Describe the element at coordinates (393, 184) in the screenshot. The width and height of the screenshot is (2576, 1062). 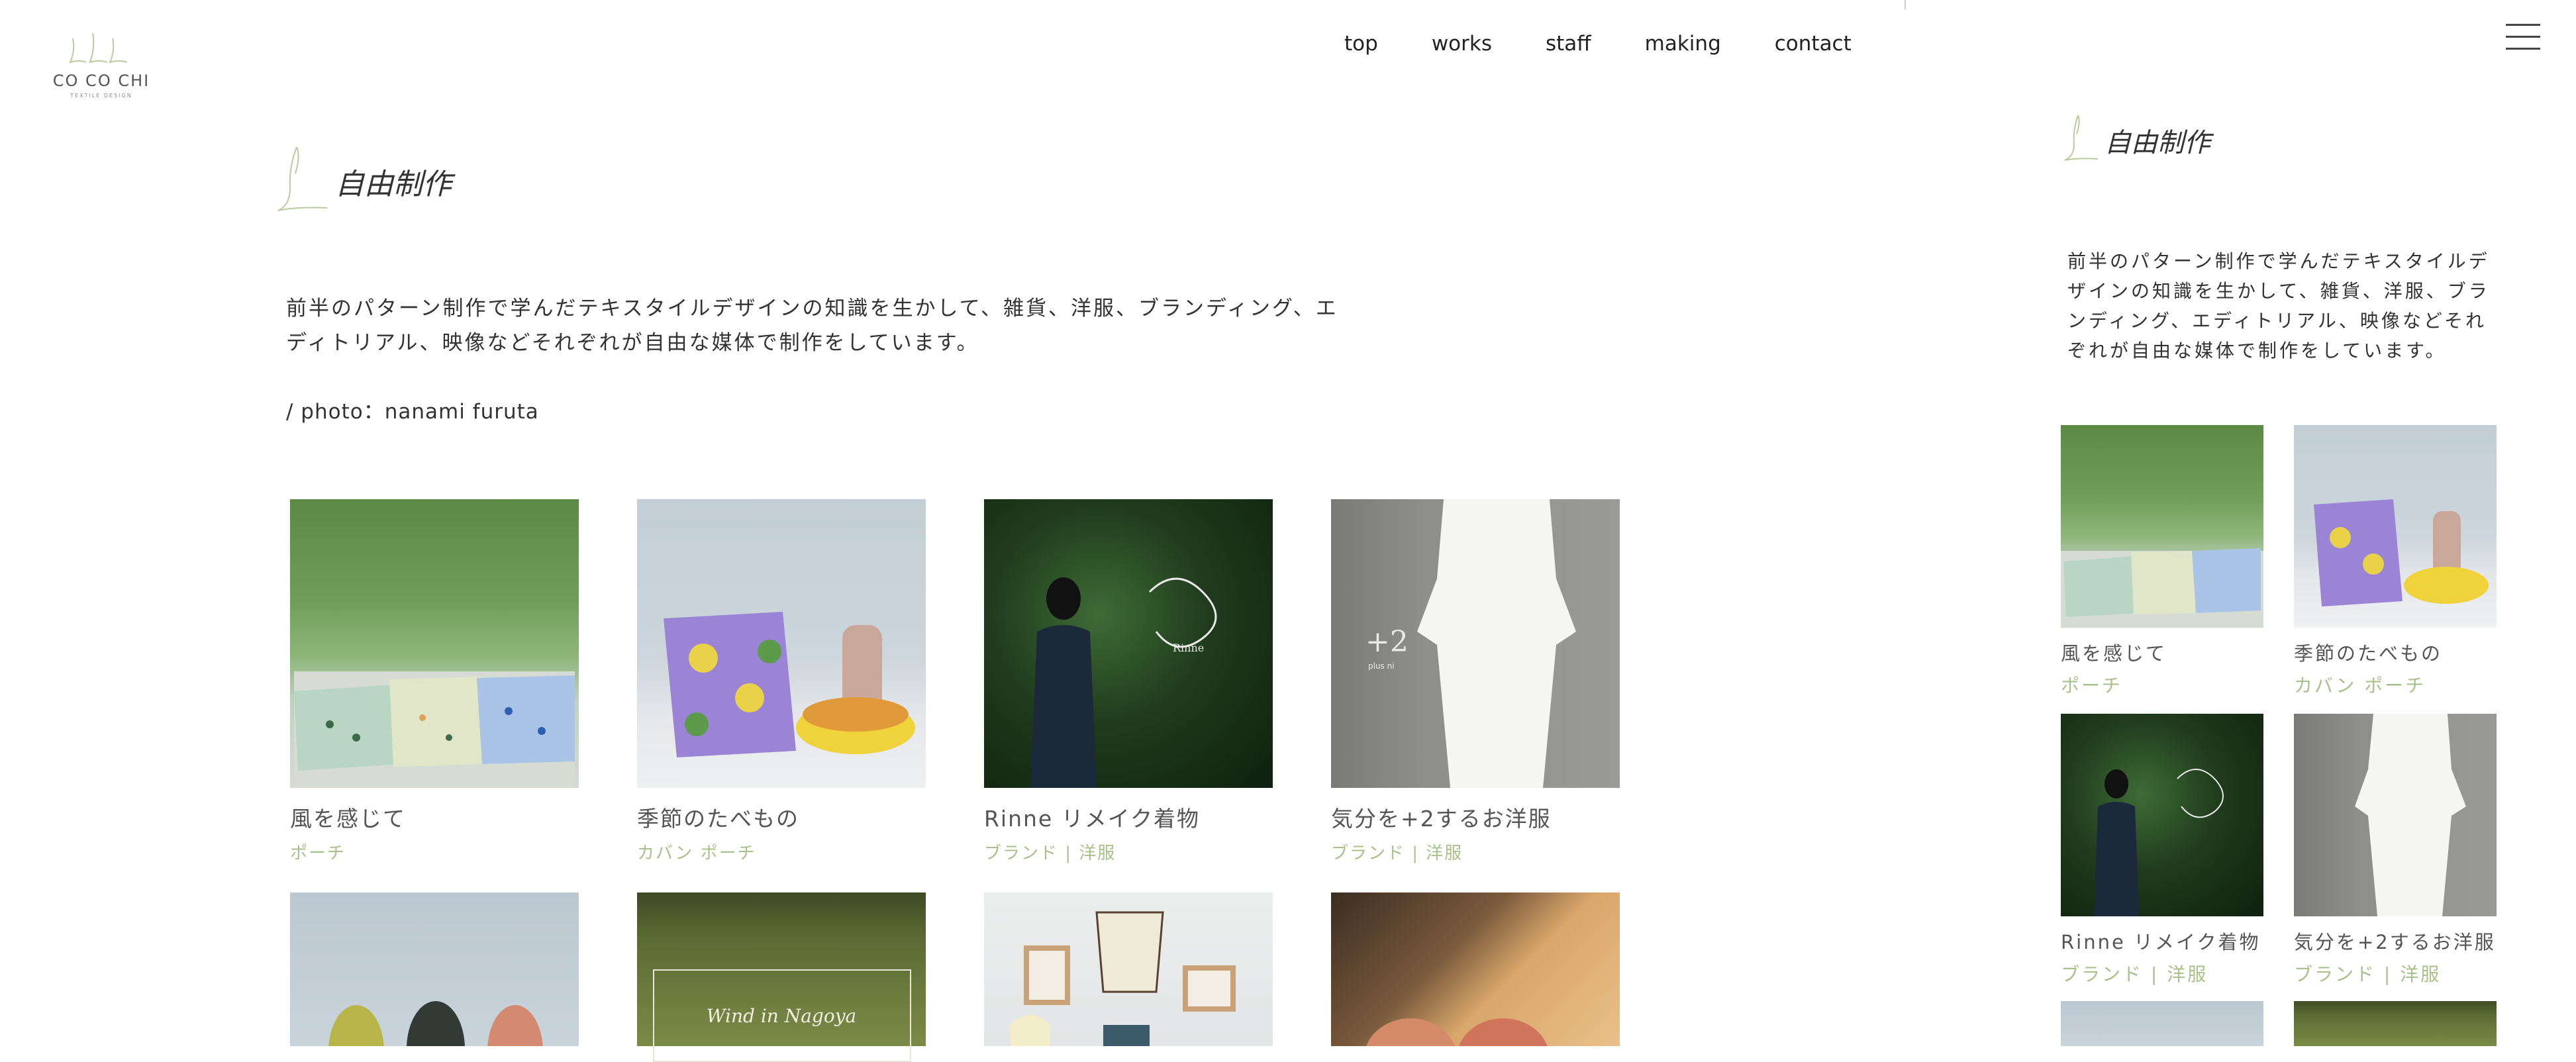
I see `page-title: 自由制作` at that location.